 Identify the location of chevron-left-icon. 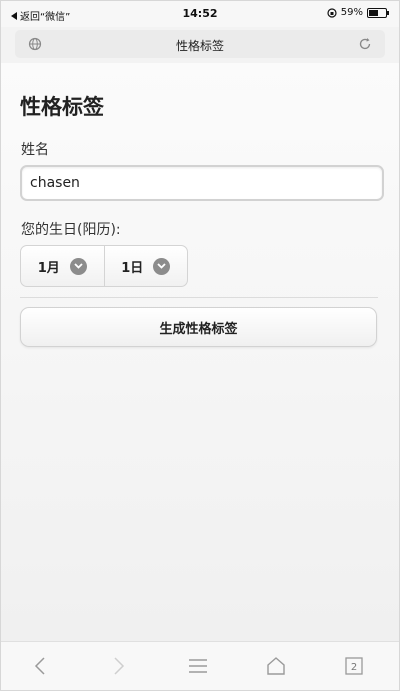
(39, 666).